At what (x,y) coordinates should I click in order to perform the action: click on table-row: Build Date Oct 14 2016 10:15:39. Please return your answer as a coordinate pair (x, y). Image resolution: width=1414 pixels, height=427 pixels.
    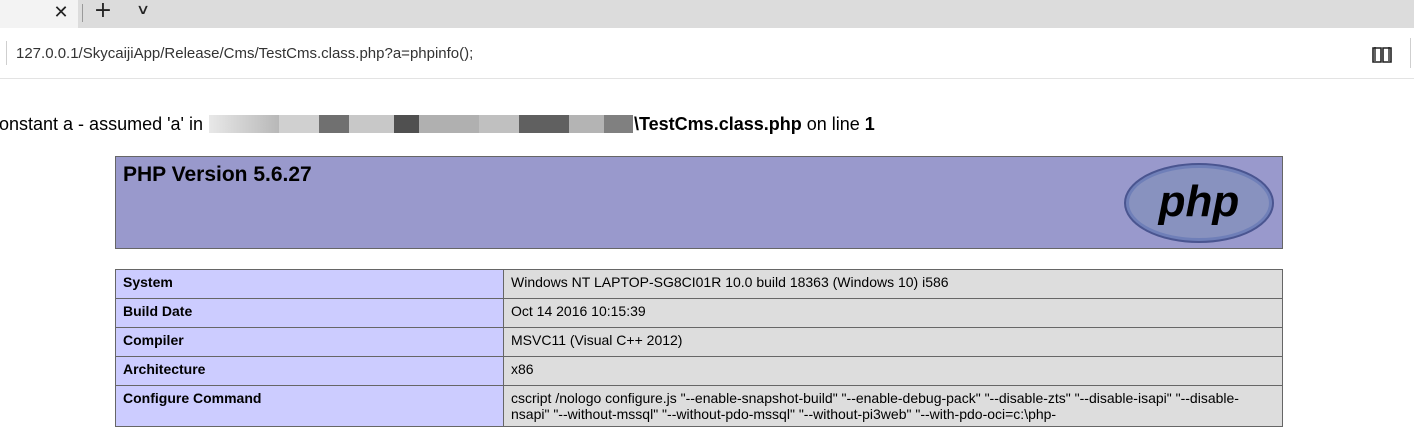
    Looking at the image, I should click on (699, 313).